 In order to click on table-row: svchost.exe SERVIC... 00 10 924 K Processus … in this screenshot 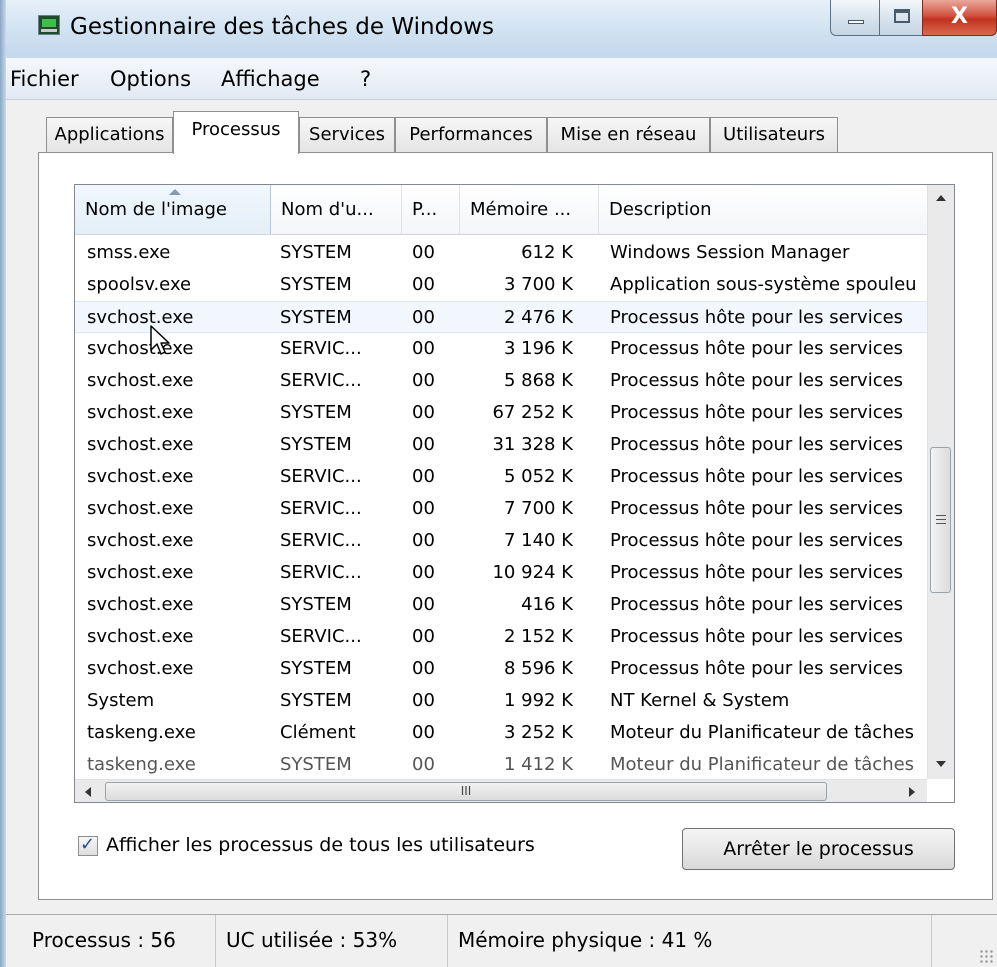, I will do `click(501, 573)`.